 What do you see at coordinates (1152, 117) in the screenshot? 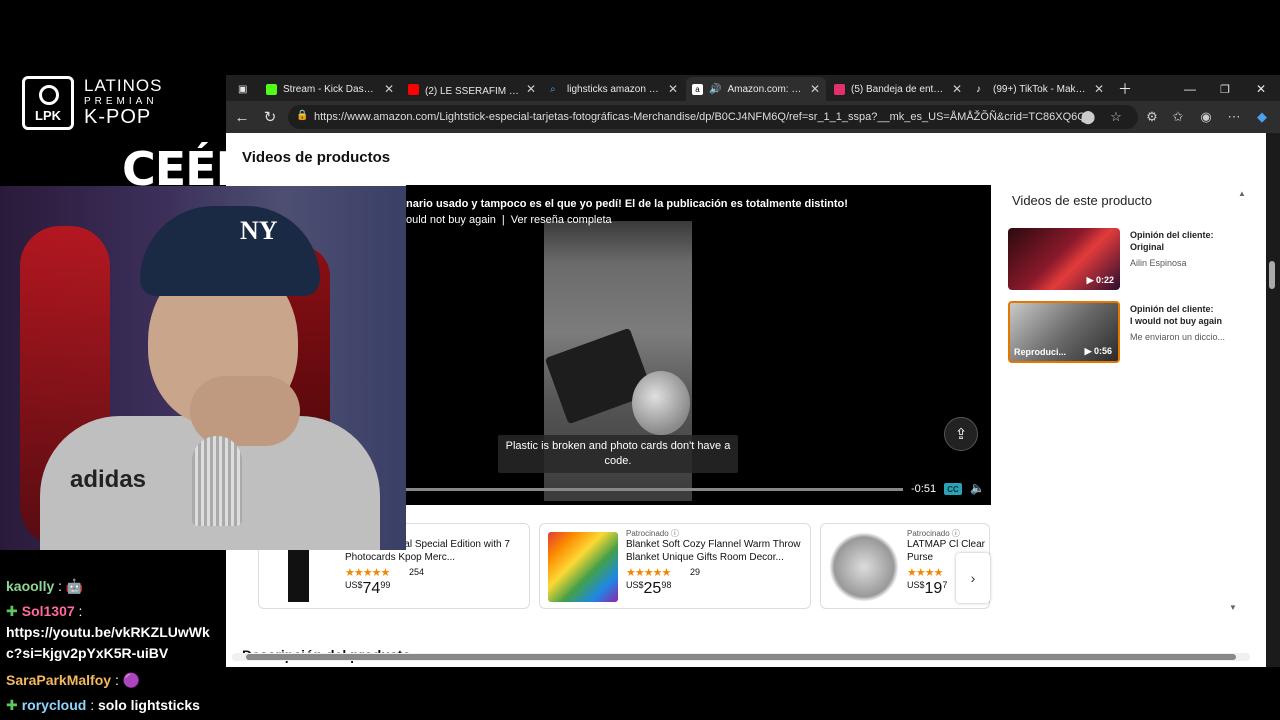
I see `extensions-puzzle-icon: ⚙` at bounding box center [1152, 117].